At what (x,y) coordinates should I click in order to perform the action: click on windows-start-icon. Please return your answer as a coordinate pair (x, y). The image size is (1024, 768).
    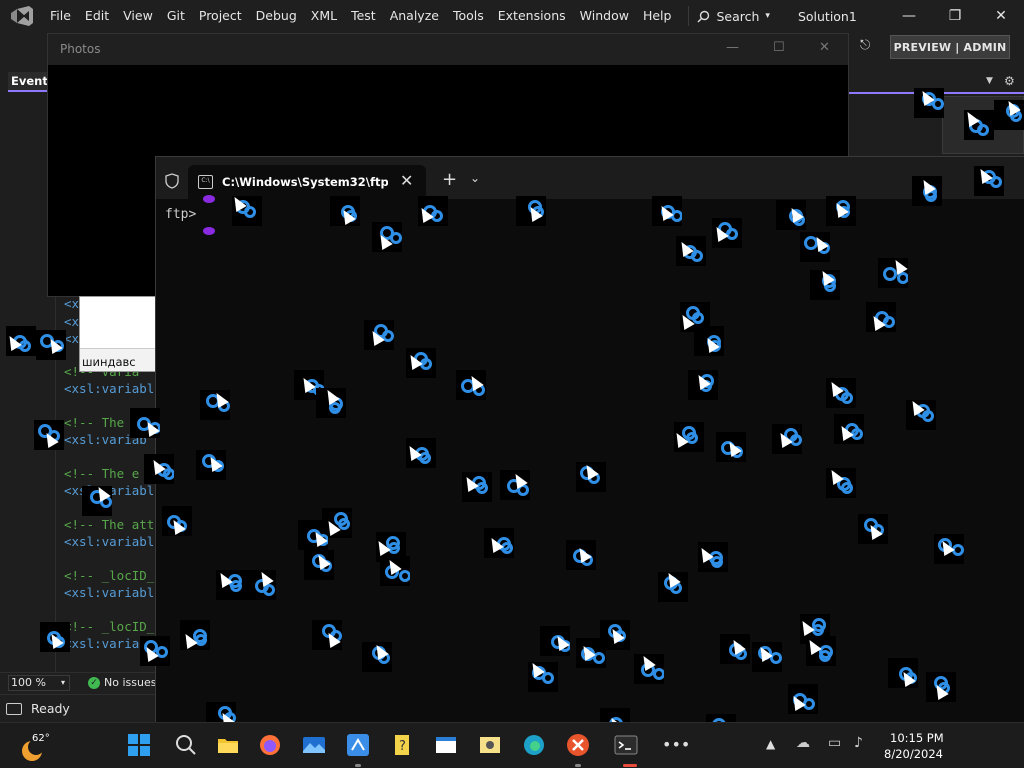
    Looking at the image, I should click on (139, 745).